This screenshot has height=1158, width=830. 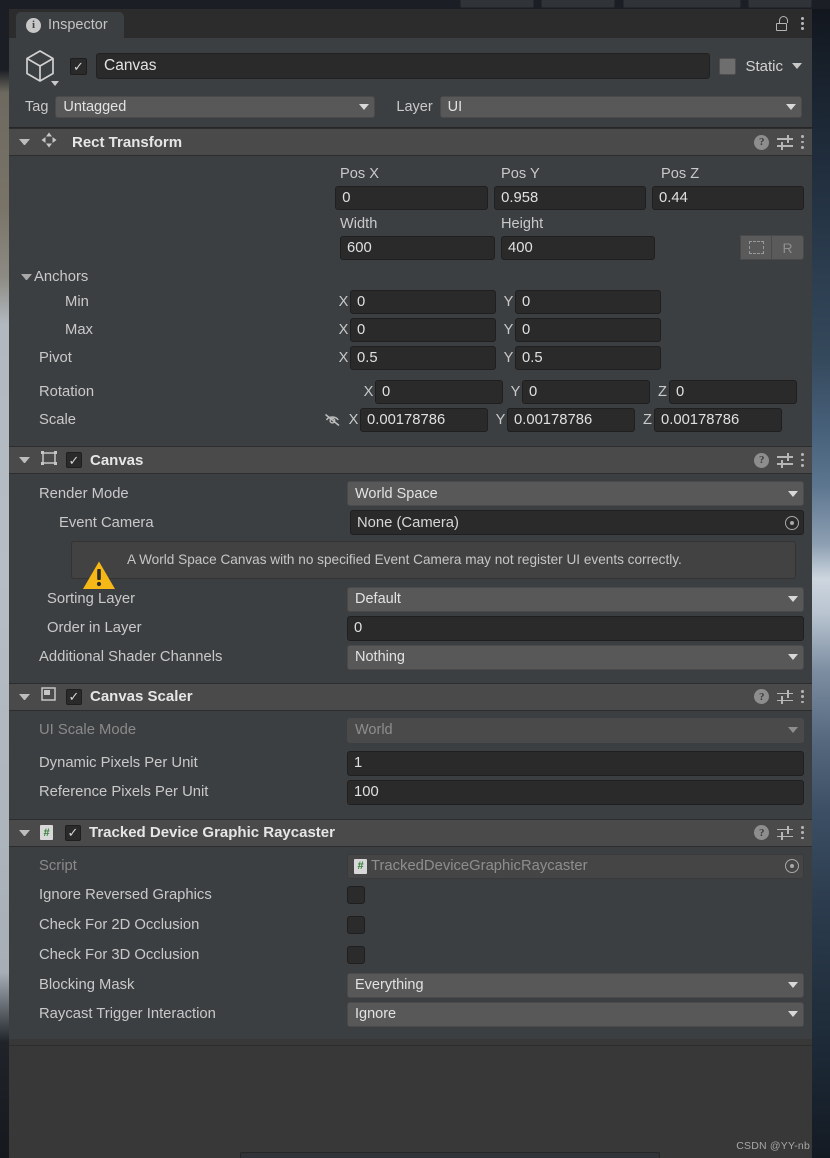 I want to click on tag-value: Untagged, so click(x=95, y=107).